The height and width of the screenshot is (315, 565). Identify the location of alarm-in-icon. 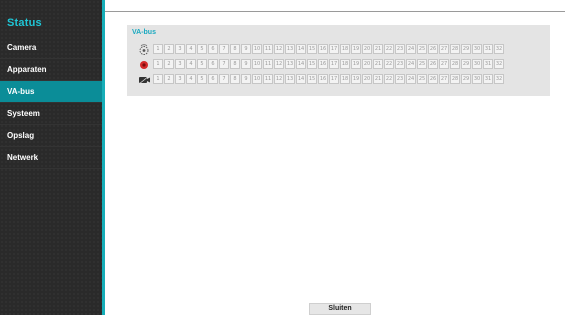
(144, 64).